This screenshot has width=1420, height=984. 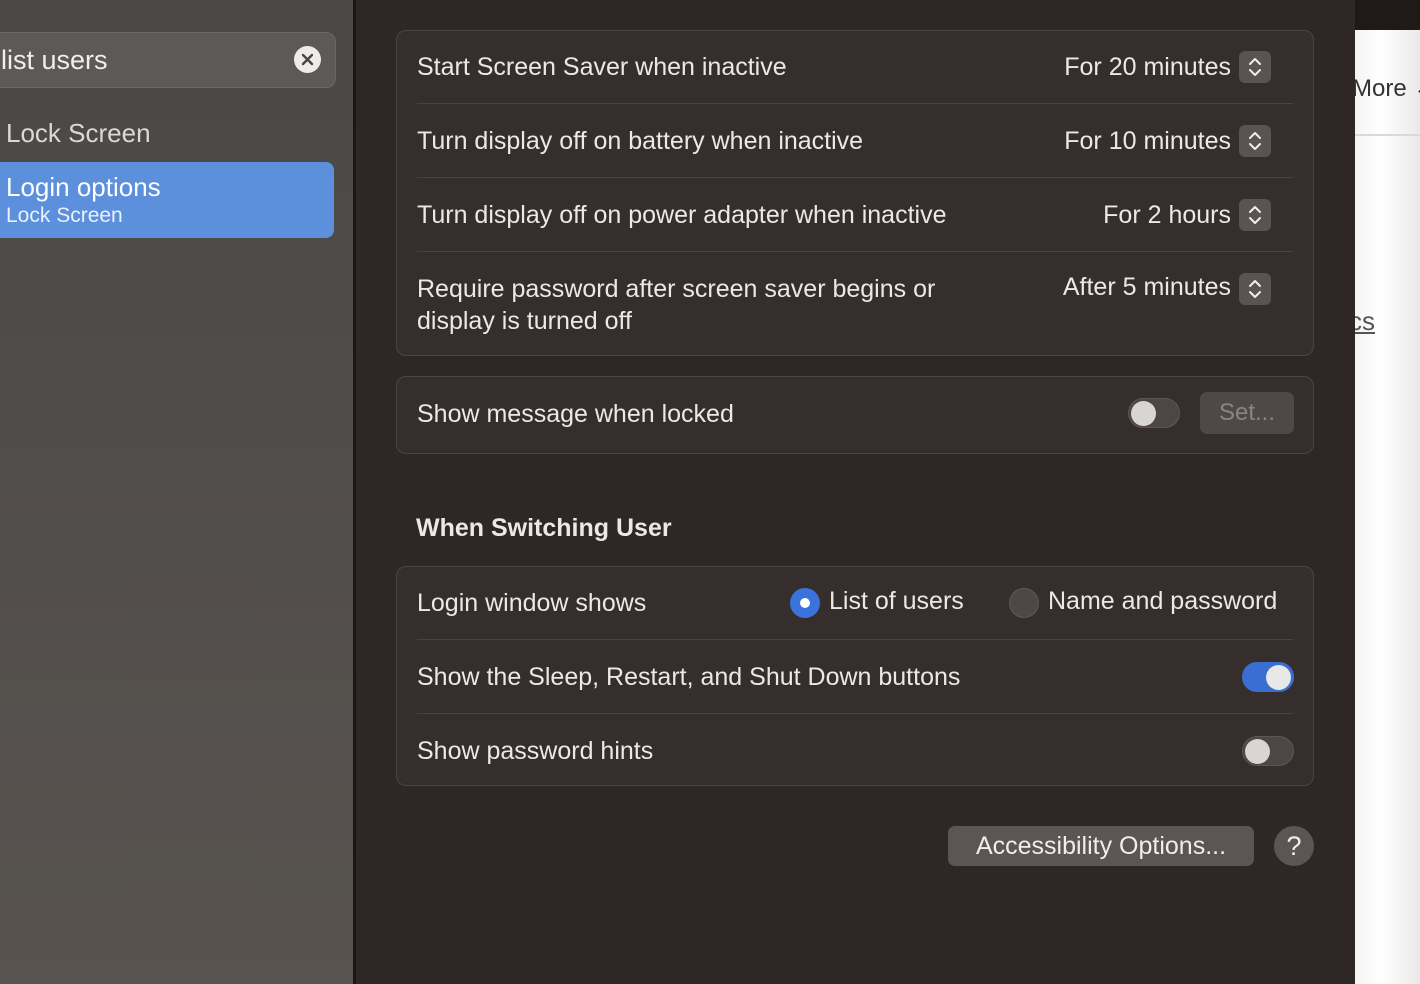 I want to click on background-window-content: More ⌄ cs, so click(x=1387, y=492).